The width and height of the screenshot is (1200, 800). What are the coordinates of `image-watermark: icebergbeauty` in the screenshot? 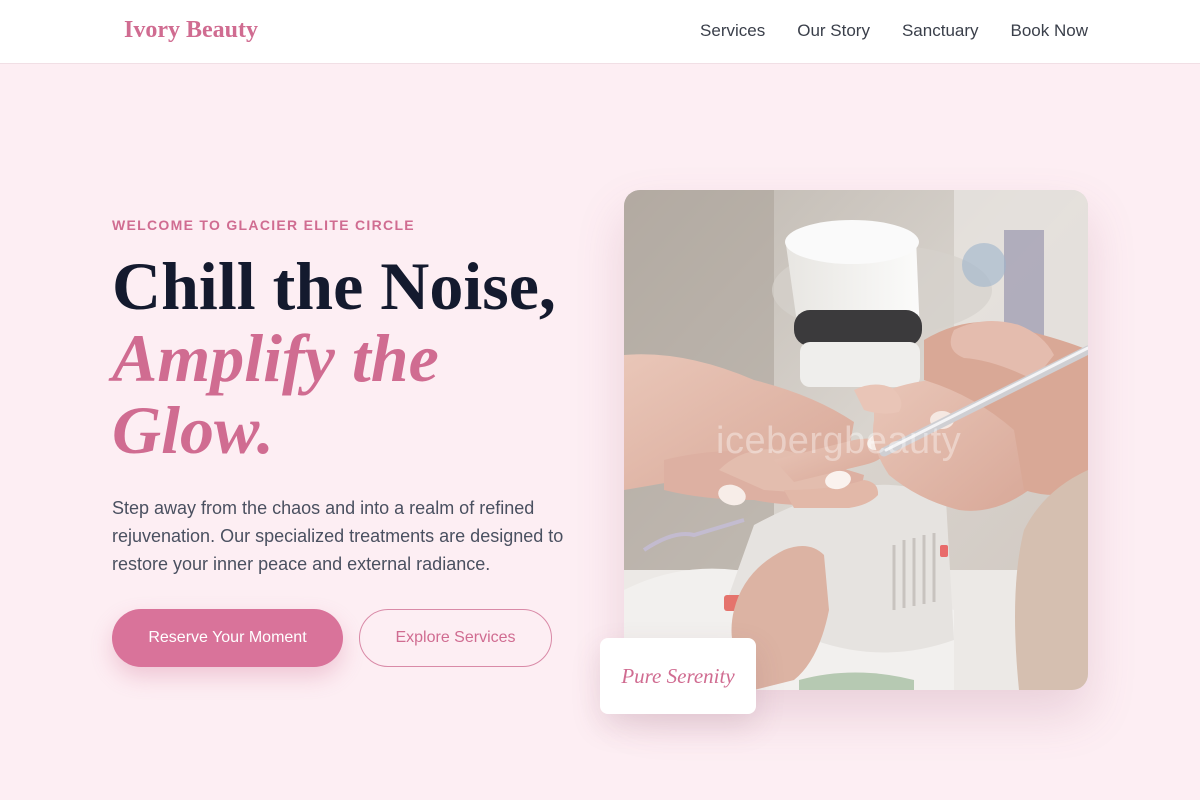 It's located at (839, 441).